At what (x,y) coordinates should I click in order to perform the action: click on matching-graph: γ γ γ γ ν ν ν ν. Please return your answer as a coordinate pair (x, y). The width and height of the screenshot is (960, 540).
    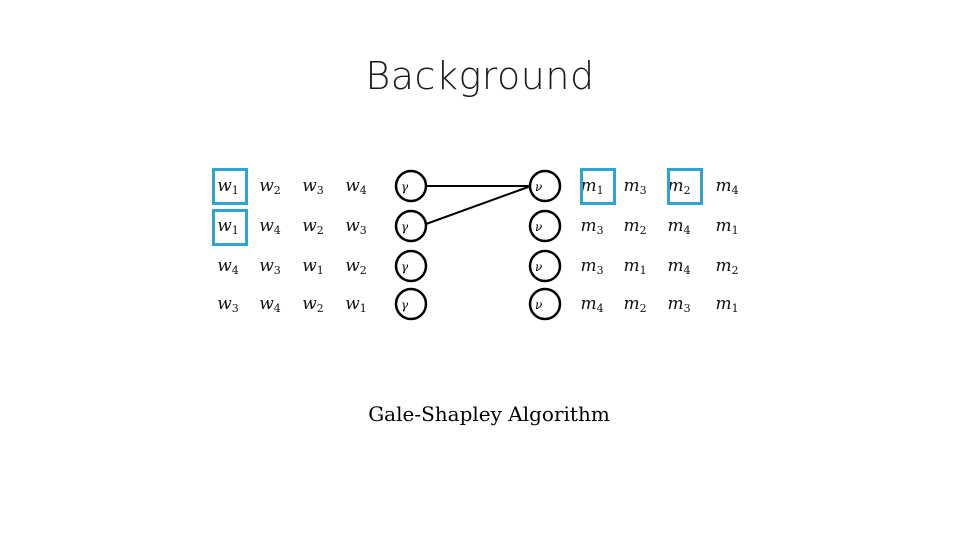
    Looking at the image, I should click on (478, 245).